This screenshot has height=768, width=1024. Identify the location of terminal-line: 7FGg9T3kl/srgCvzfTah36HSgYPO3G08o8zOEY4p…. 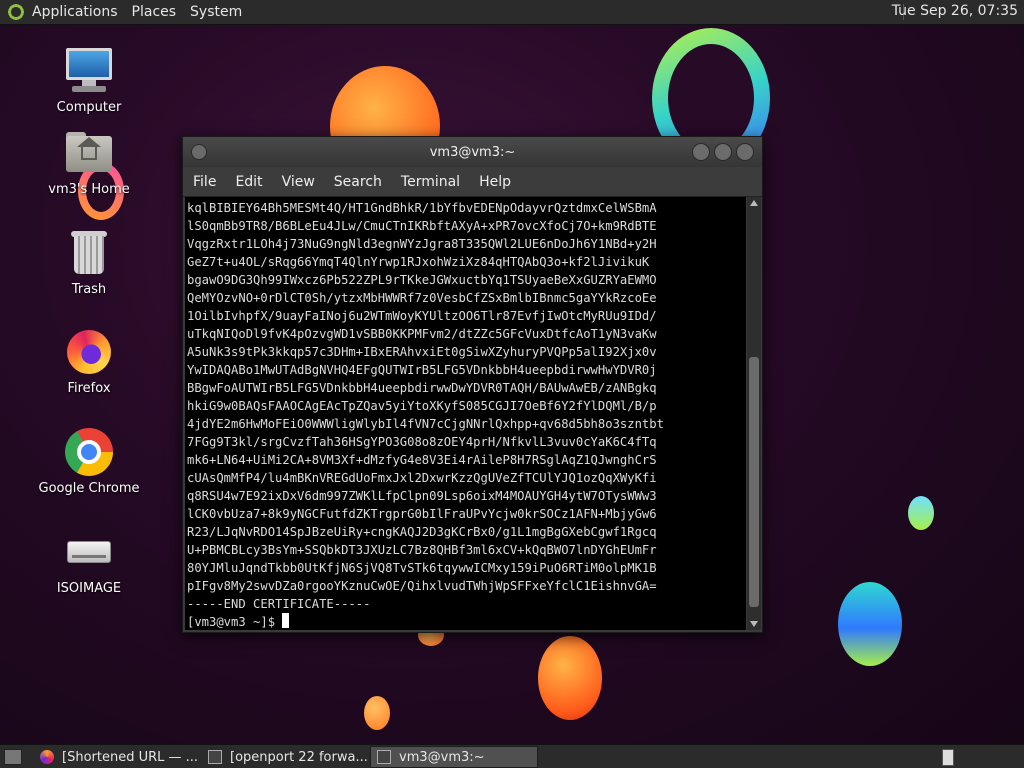
(422, 442).